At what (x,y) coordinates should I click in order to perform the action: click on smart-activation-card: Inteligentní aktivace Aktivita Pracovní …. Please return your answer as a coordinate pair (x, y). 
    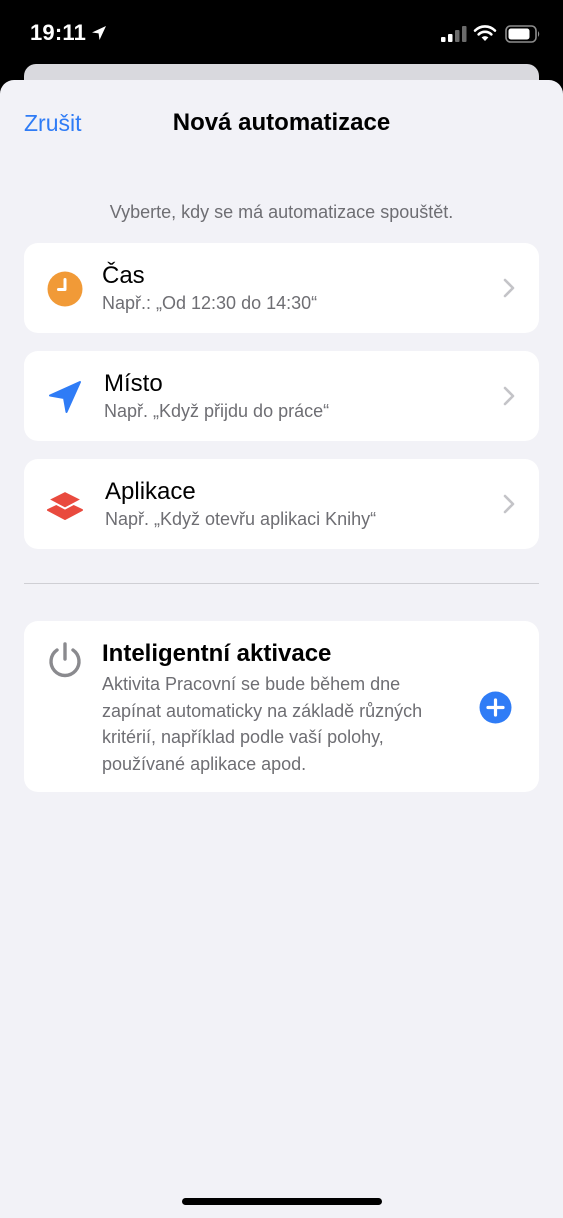
    Looking at the image, I should click on (281, 706).